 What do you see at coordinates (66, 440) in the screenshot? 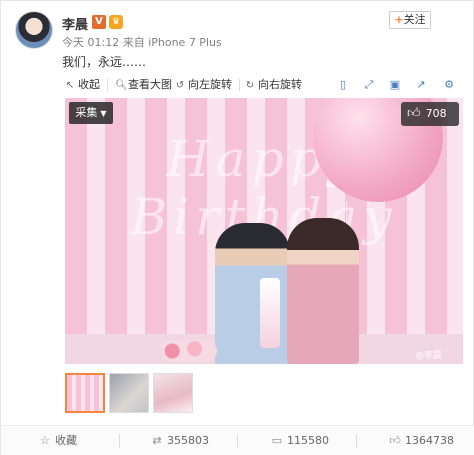
I see `favorite-label: 收藏` at bounding box center [66, 440].